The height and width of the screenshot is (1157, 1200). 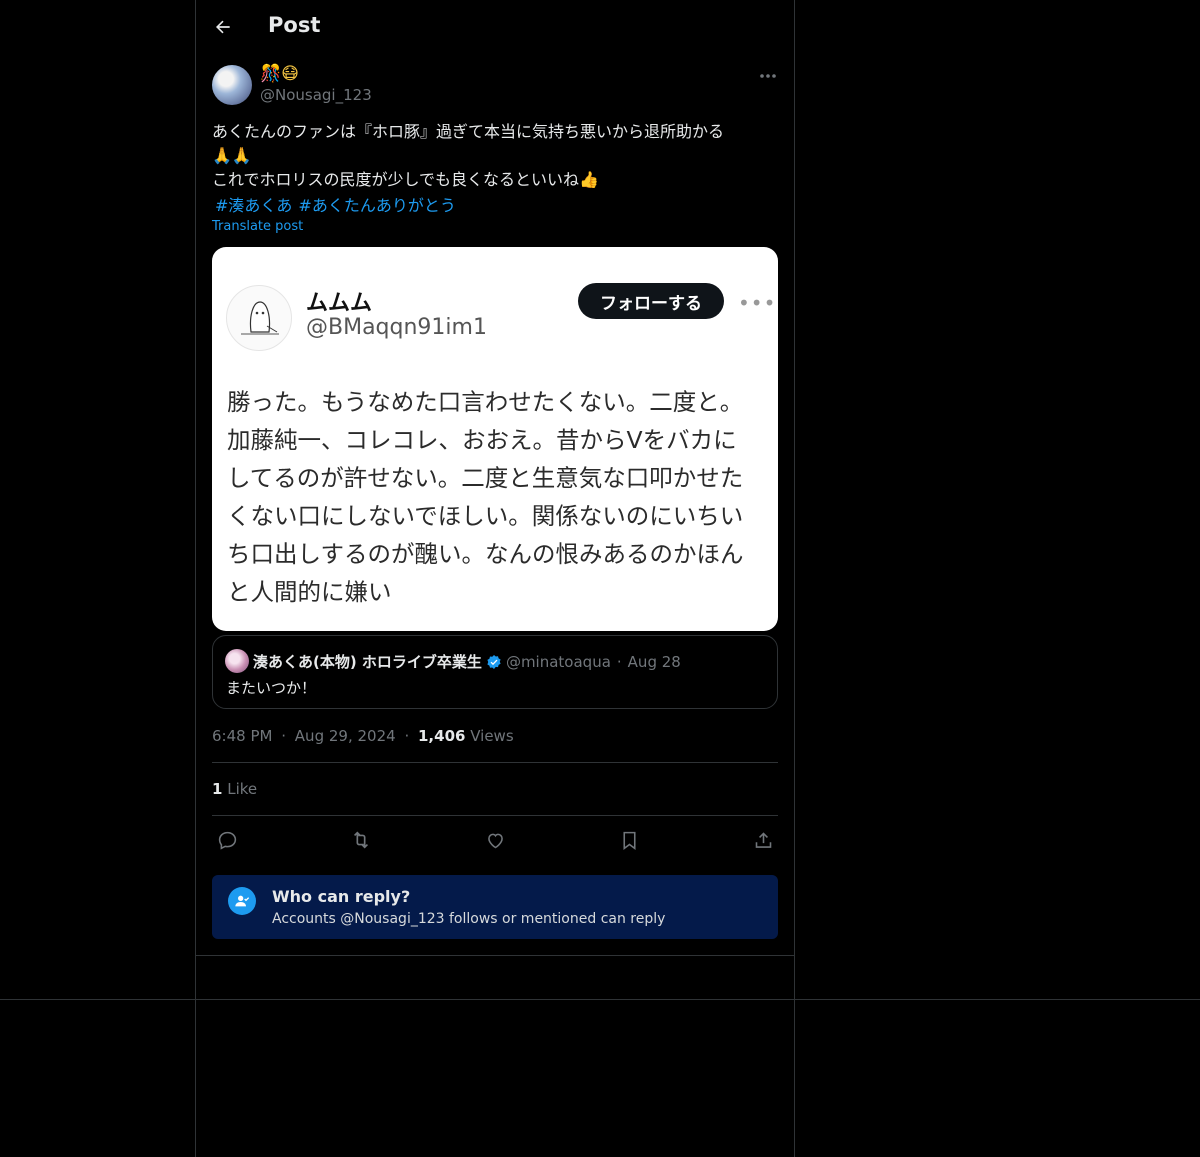 I want to click on like-button, so click(x=495, y=840).